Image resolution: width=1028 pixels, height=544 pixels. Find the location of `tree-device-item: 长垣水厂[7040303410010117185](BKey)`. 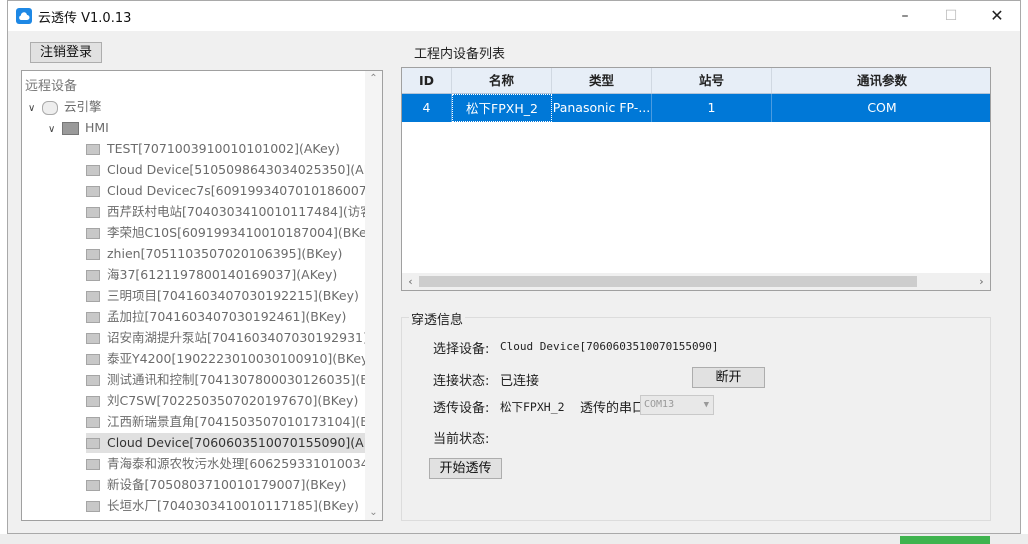

tree-device-item: 长垣水厂[7040303410010117185](BKey) is located at coordinates (226, 506).